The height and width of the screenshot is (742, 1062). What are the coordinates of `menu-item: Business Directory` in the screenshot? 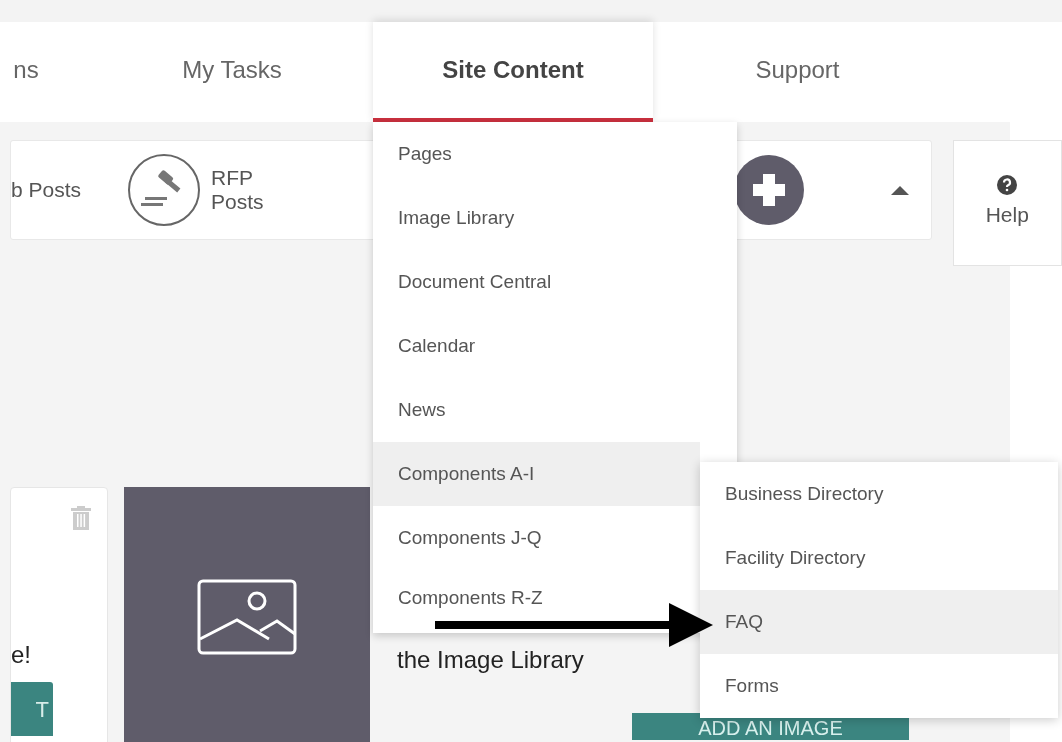 It's located at (879, 494).